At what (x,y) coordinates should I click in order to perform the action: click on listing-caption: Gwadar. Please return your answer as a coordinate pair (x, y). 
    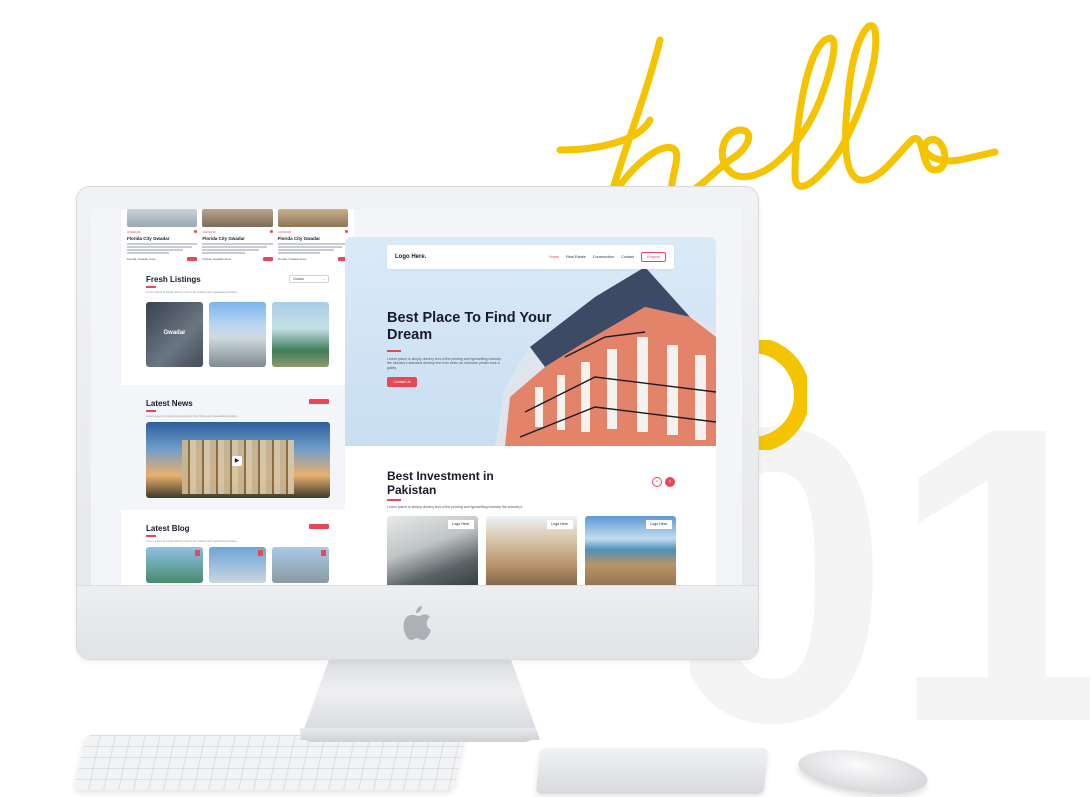
    Looking at the image, I should click on (174, 332).